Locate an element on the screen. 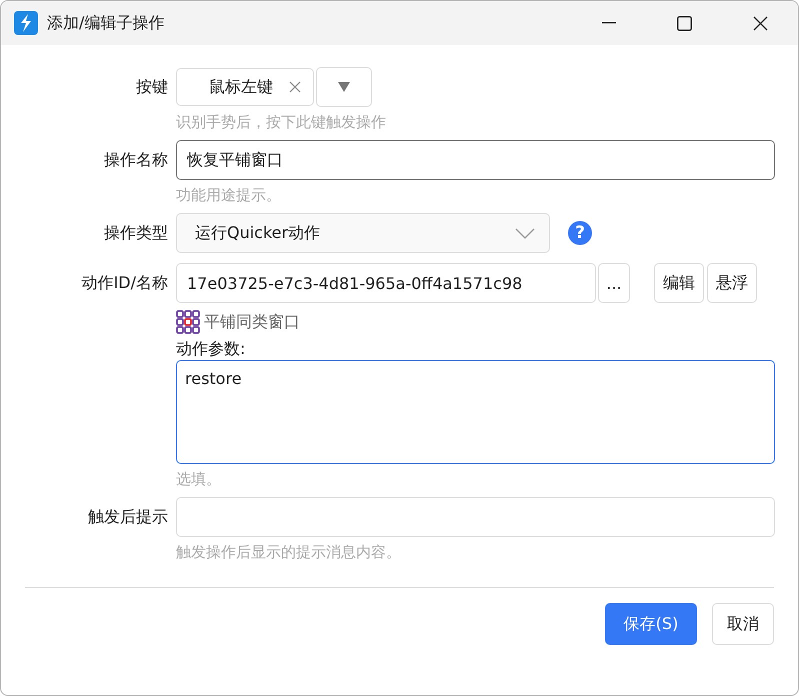 The image size is (799, 696). minimize-icon is located at coordinates (609, 23).